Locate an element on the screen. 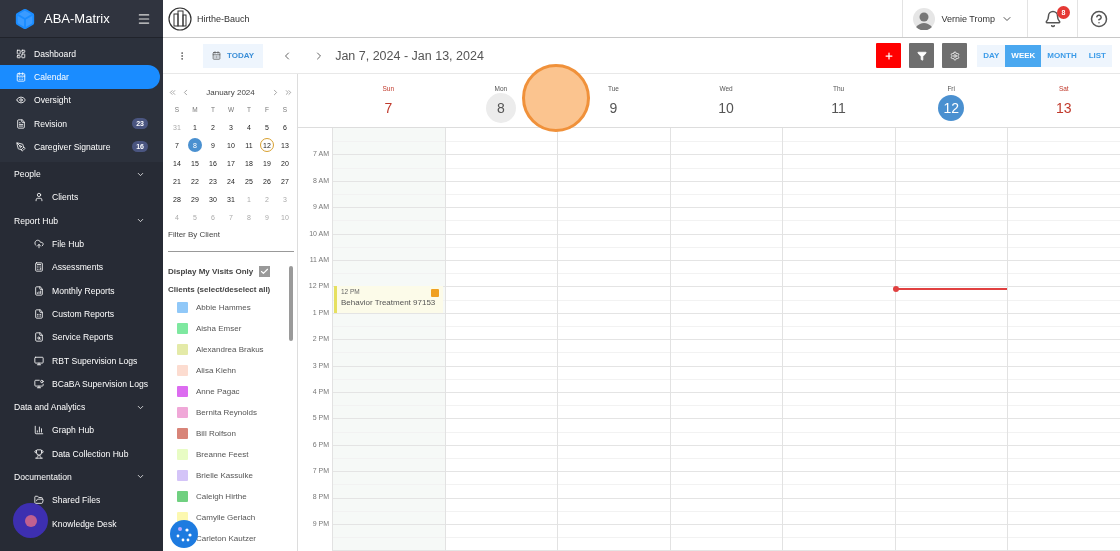 The width and height of the screenshot is (1120, 551). client-name: Breanne Feest is located at coordinates (222, 454).